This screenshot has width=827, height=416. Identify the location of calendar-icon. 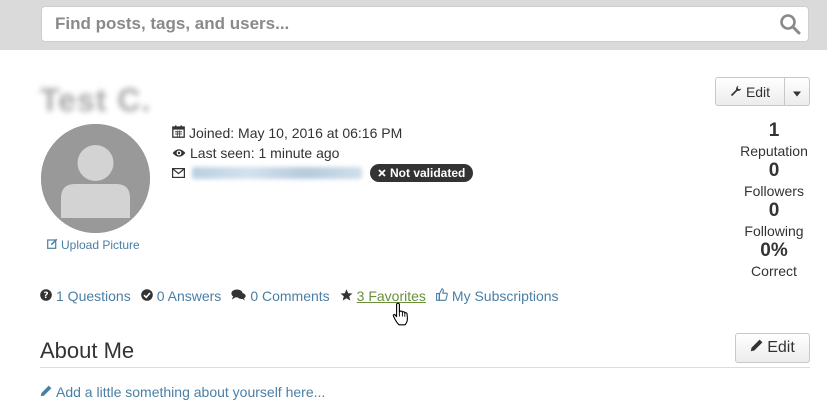
(178, 133).